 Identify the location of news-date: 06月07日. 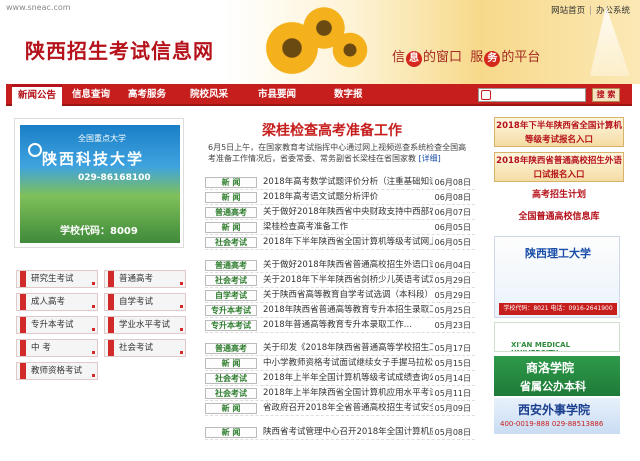
(452, 212).